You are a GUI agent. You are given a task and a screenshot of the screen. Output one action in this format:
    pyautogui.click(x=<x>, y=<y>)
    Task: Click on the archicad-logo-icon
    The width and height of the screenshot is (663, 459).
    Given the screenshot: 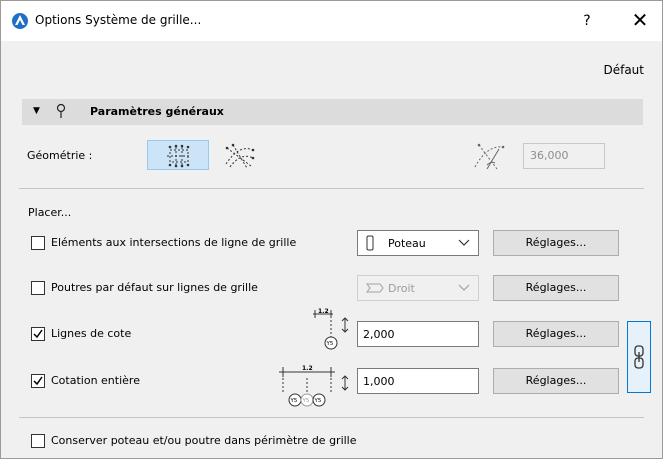 What is the action you would take?
    pyautogui.click(x=20, y=21)
    